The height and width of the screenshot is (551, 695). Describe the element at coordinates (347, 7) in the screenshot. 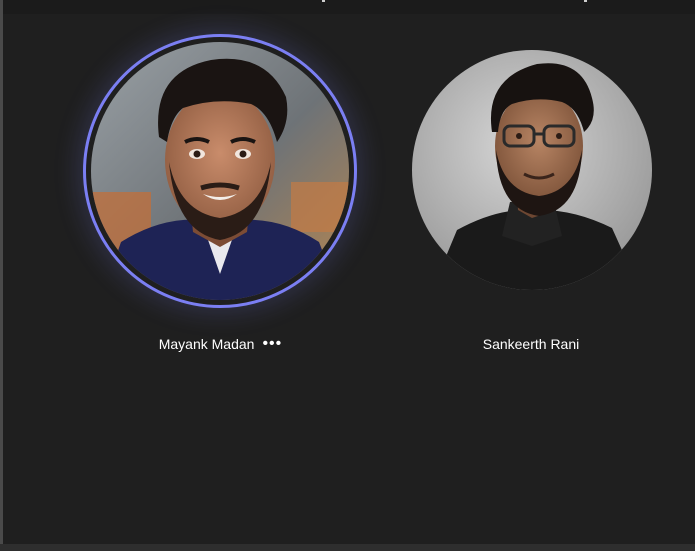

I see `window-top-strip` at that location.